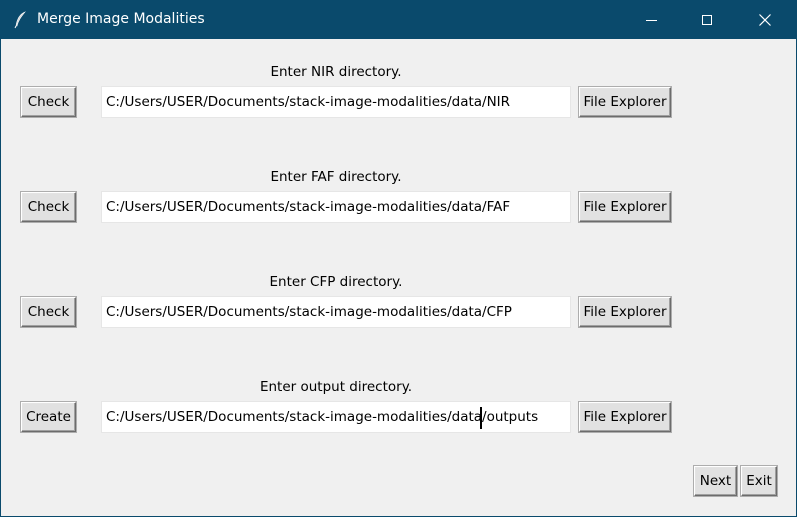  I want to click on minimize-button, so click(651, 20).